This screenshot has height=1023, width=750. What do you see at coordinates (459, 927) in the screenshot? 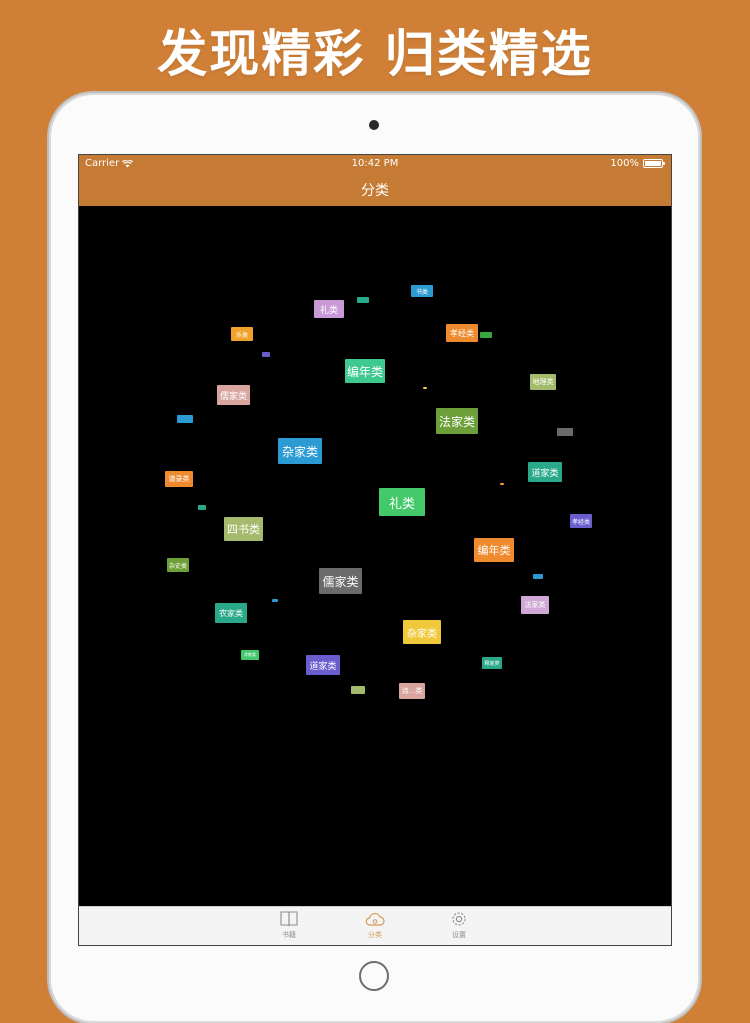
I see `tab-settings: 设置` at bounding box center [459, 927].